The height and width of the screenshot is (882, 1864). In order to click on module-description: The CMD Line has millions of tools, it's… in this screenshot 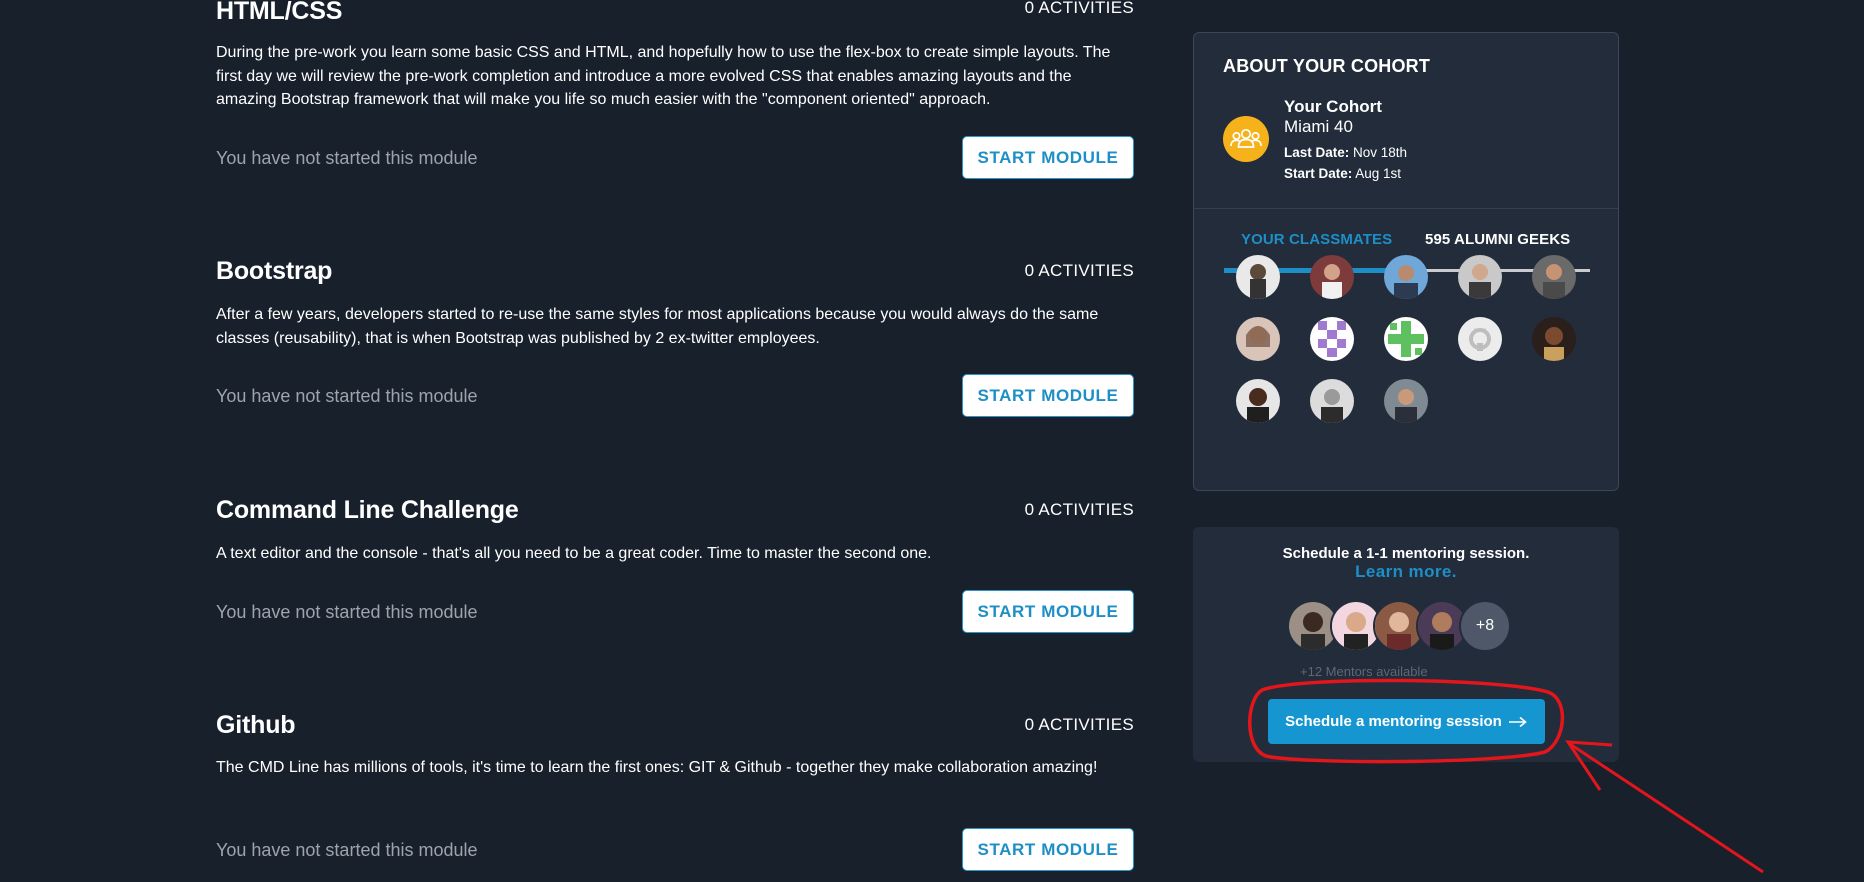, I will do `click(657, 767)`.